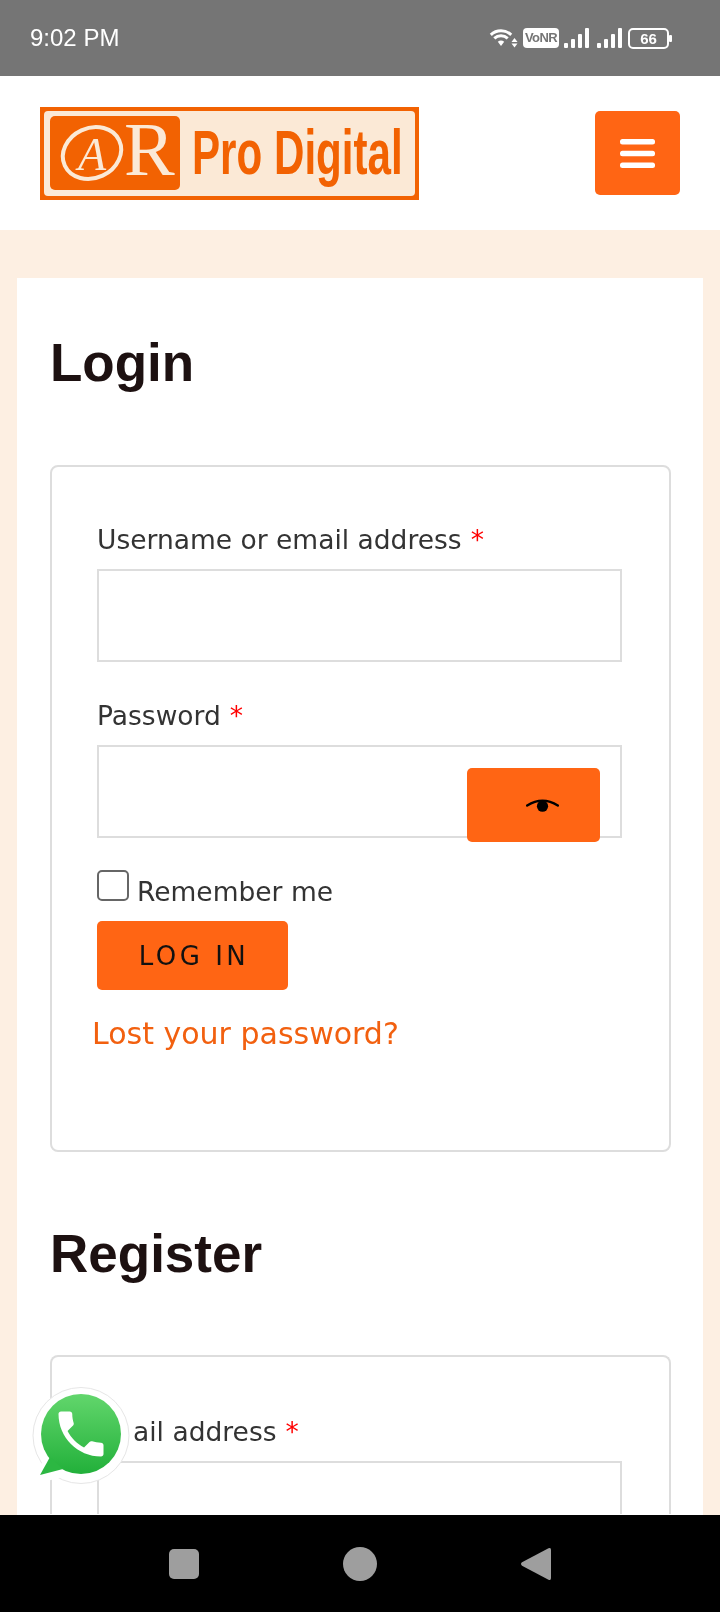 This screenshot has width=720, height=1612. Describe the element at coordinates (113, 885) in the screenshot. I see `checkbox` at that location.